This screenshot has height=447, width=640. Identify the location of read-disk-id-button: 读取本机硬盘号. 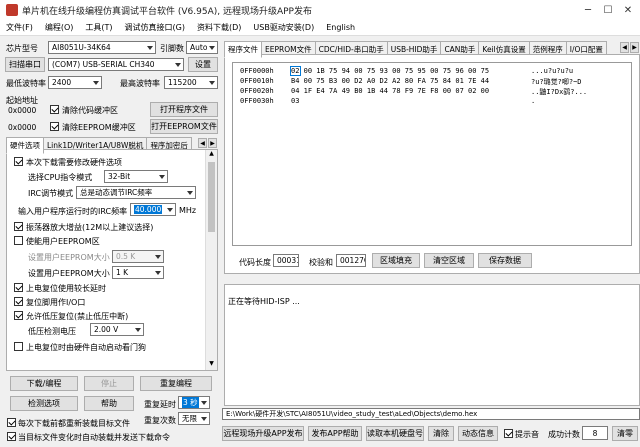
(395, 433).